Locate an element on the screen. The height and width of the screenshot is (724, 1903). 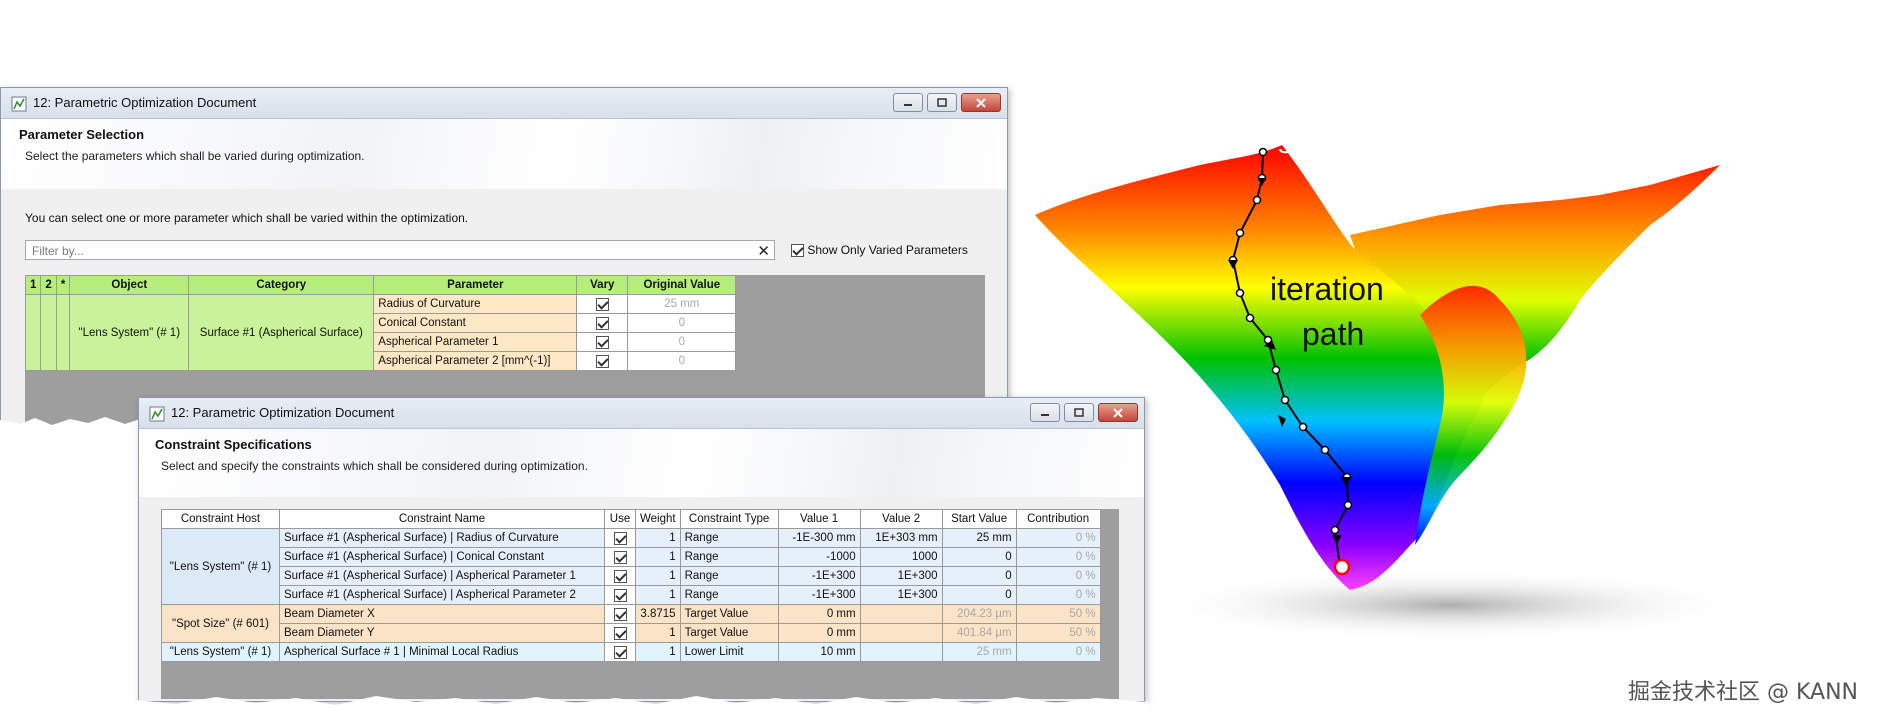
start-value-cell: 0 is located at coordinates (979, 595).